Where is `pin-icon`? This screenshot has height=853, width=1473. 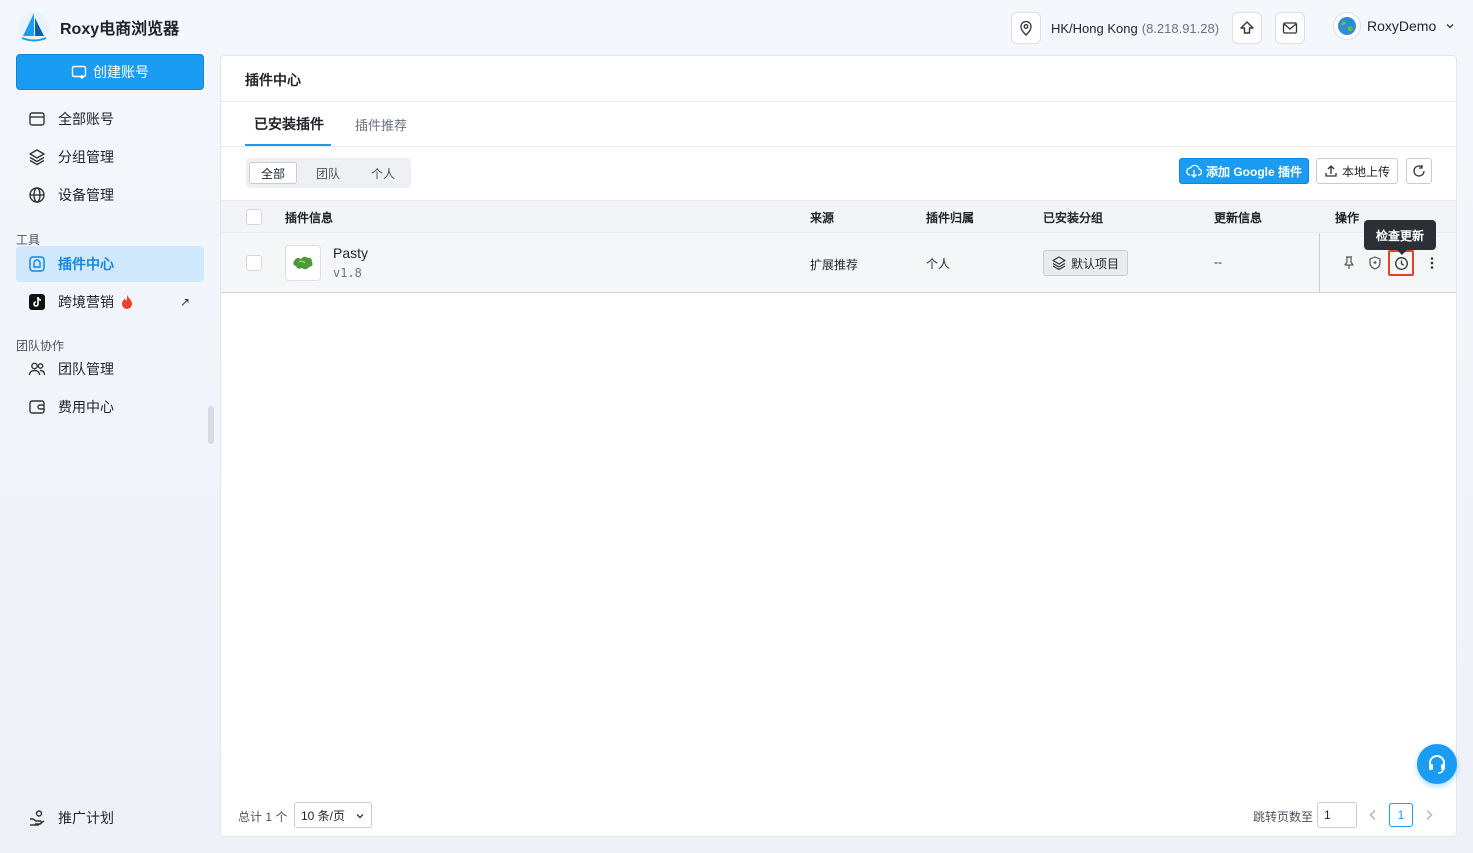 pin-icon is located at coordinates (1349, 262).